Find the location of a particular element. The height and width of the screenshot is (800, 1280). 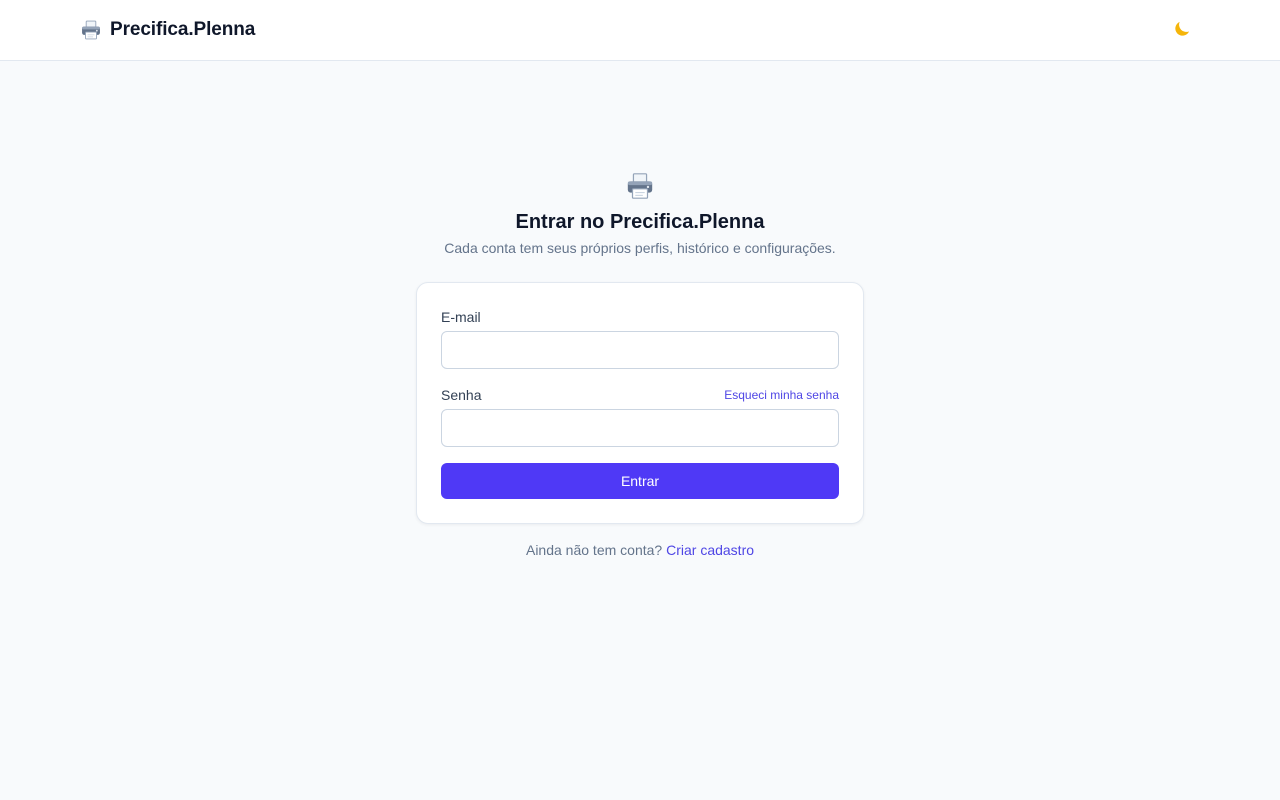

password-label: Senha is located at coordinates (461, 395).